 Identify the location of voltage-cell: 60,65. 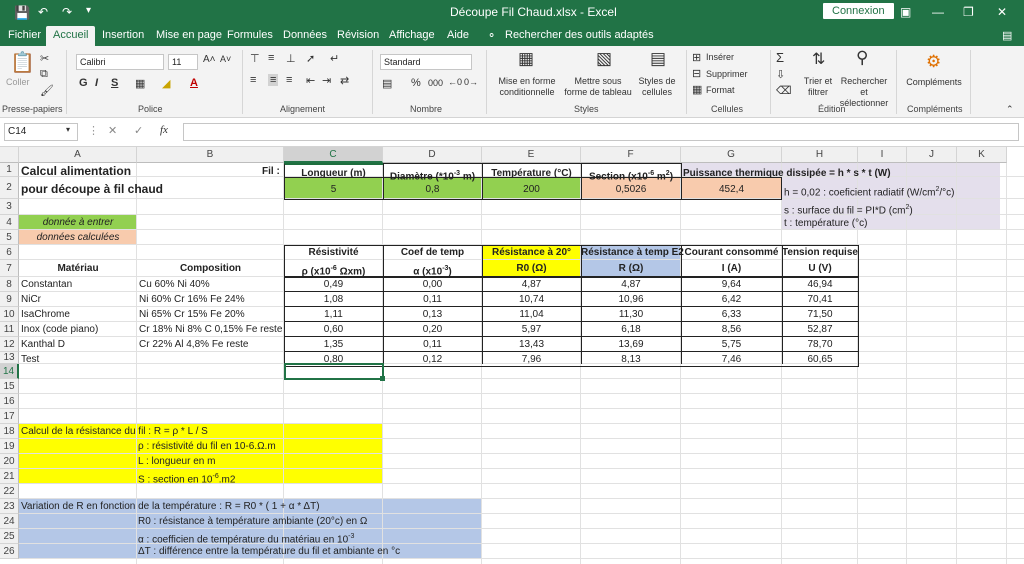
(820, 359).